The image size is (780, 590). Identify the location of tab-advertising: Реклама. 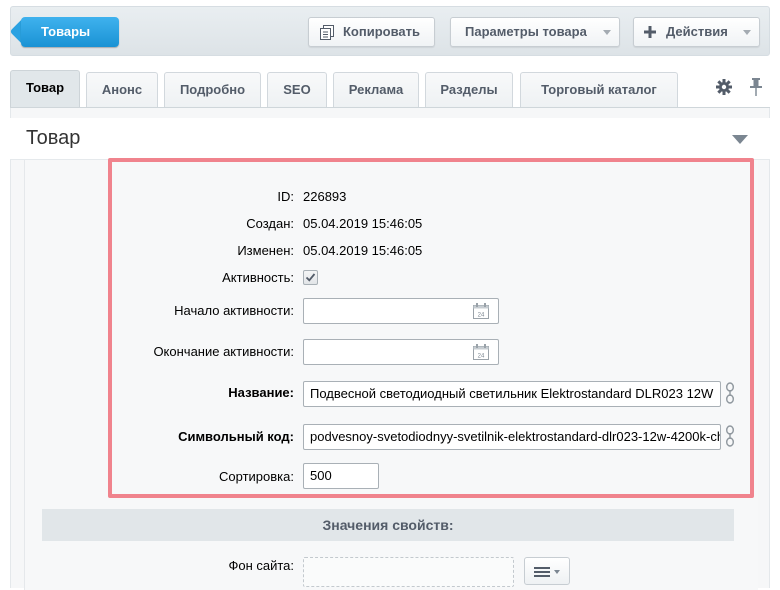
(376, 90).